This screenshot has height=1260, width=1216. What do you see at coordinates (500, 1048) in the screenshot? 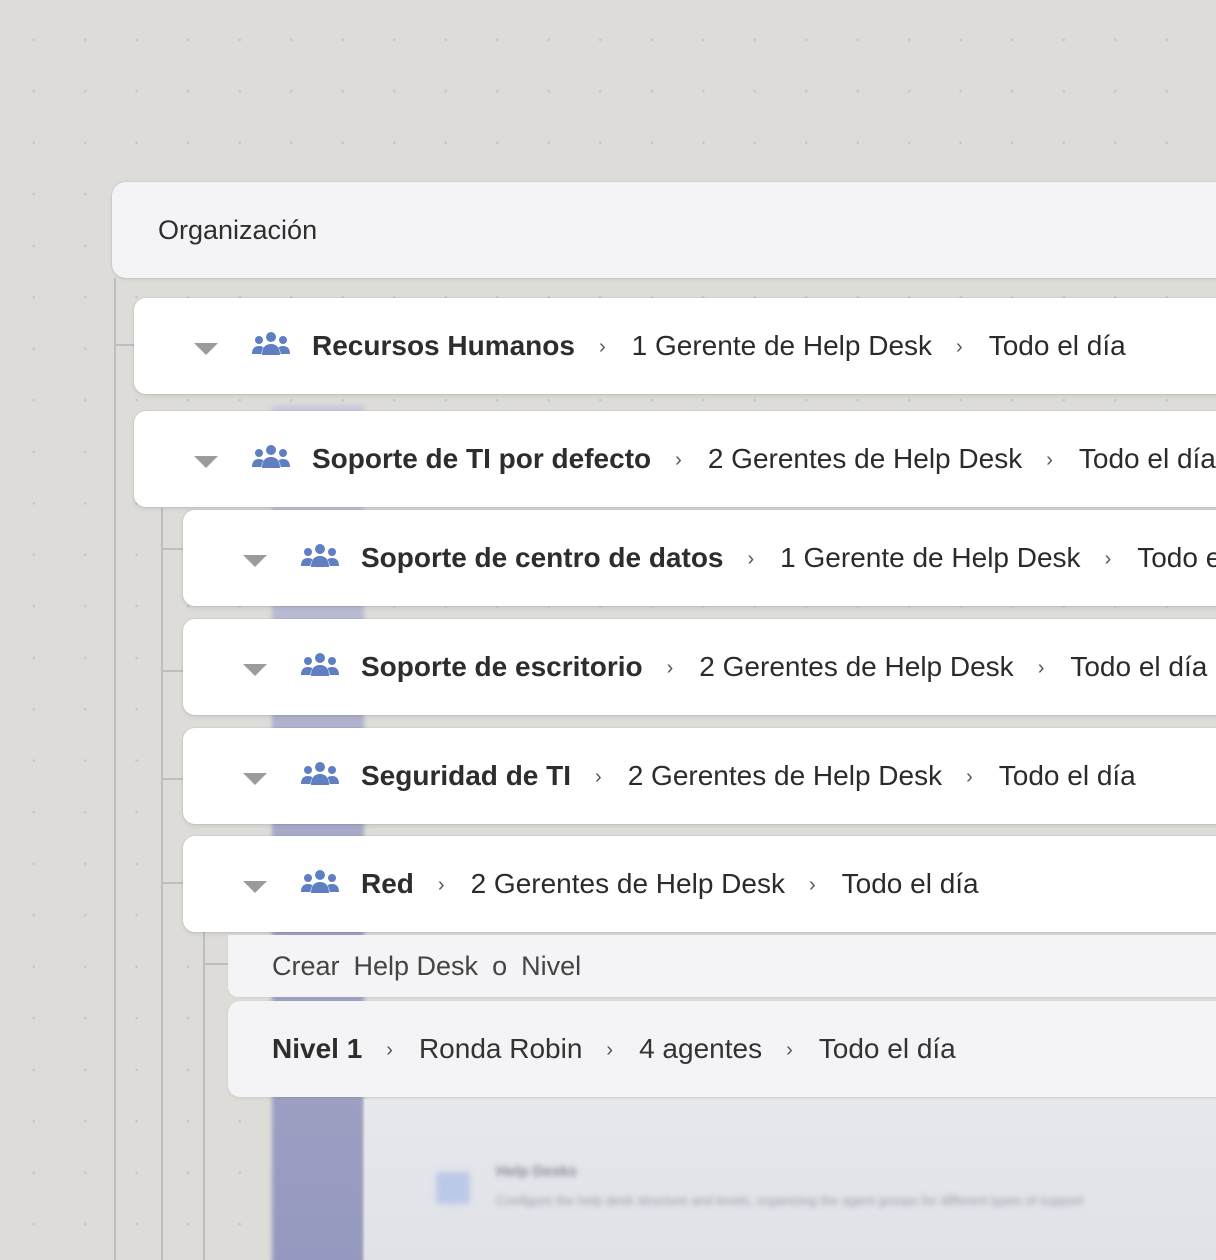
I see `level-routing: Ronda Robin` at bounding box center [500, 1048].